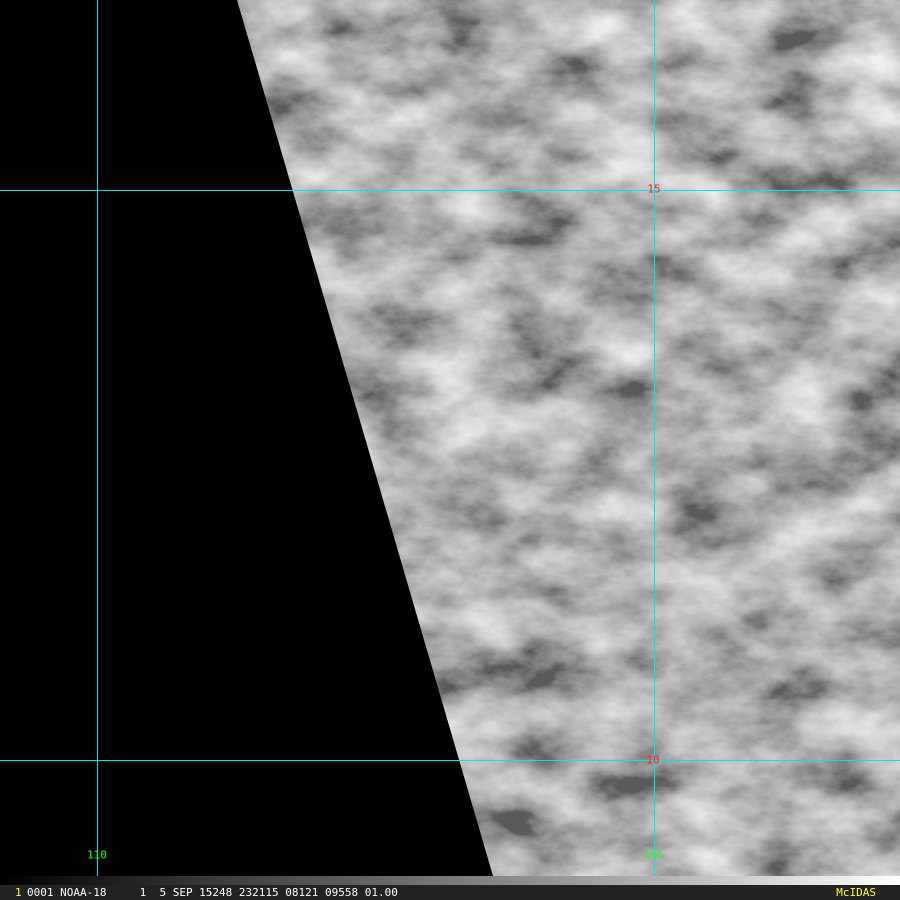  I want to click on frame-number: 1, so click(18, 892).